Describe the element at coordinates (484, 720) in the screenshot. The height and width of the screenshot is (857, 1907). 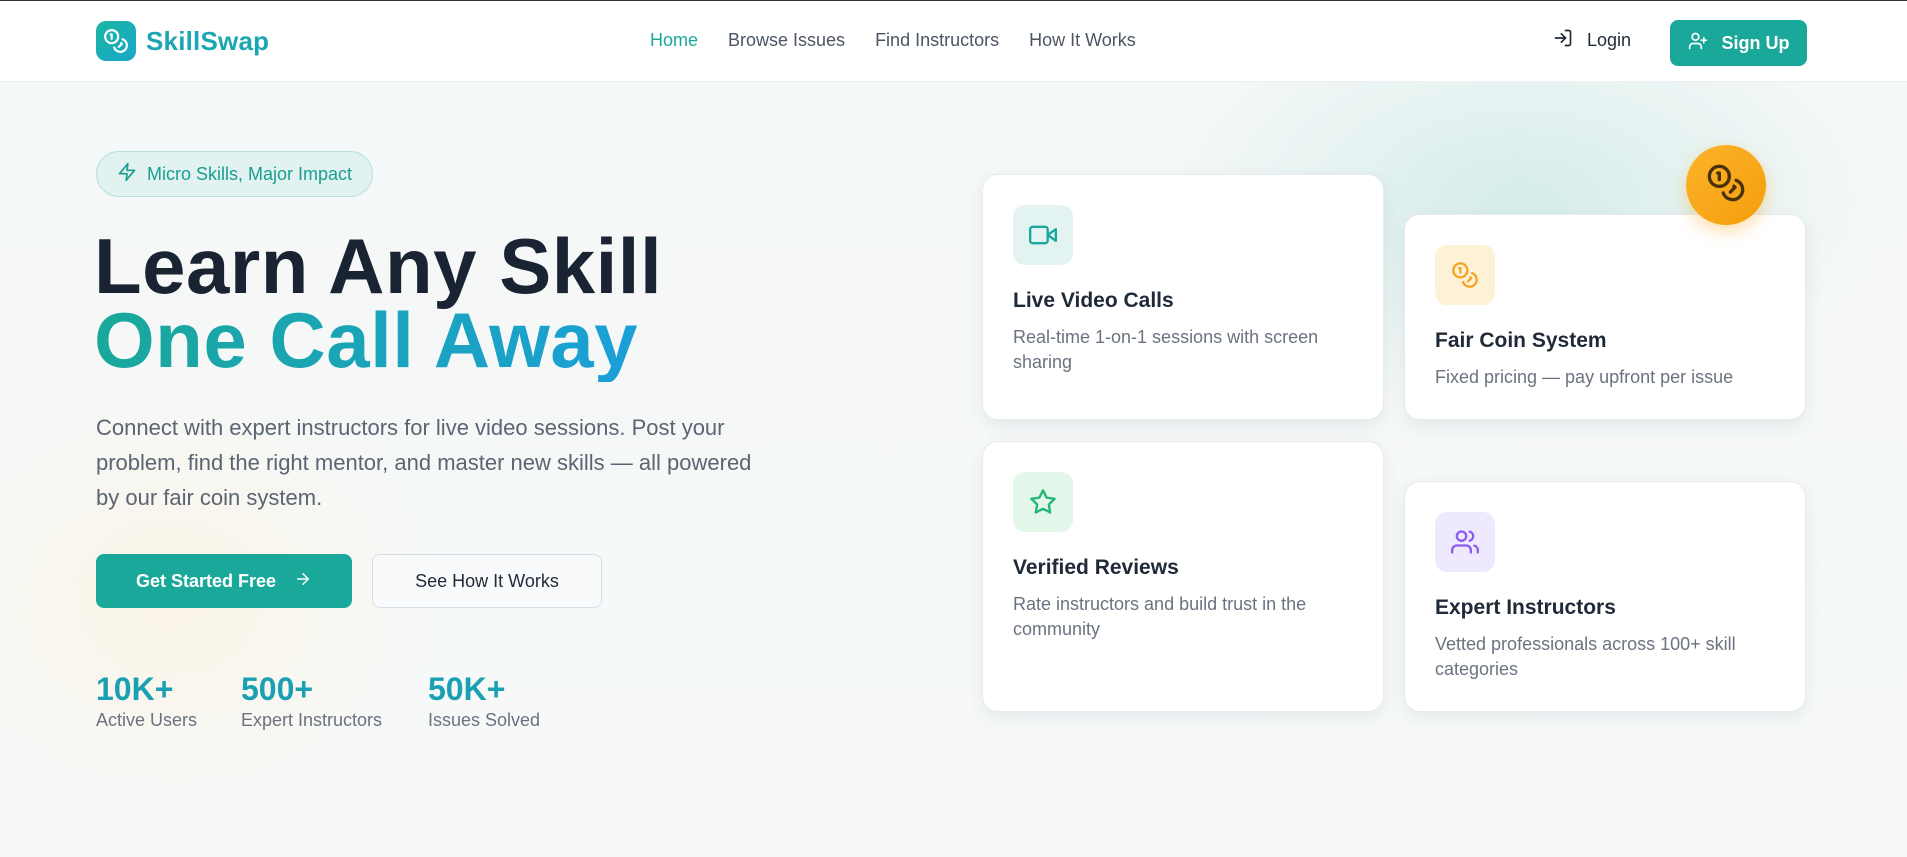
I see `stat-label: Issues Solved` at that location.